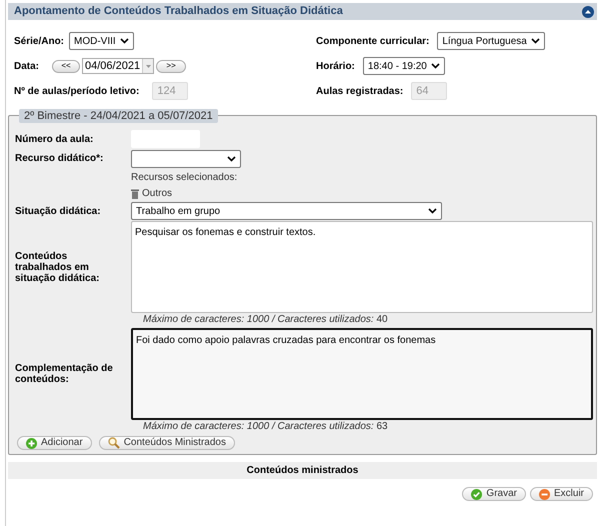 The height and width of the screenshot is (526, 600). I want to click on section-title: Conteúdos ministrados, so click(302, 471).